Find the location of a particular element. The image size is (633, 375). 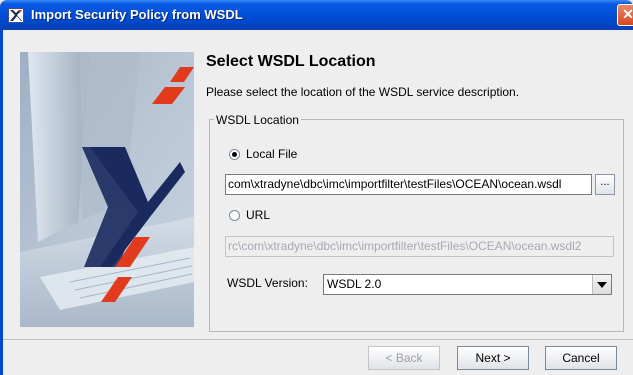

wsdl-version-value: WSDL 2.0 is located at coordinates (354, 284).